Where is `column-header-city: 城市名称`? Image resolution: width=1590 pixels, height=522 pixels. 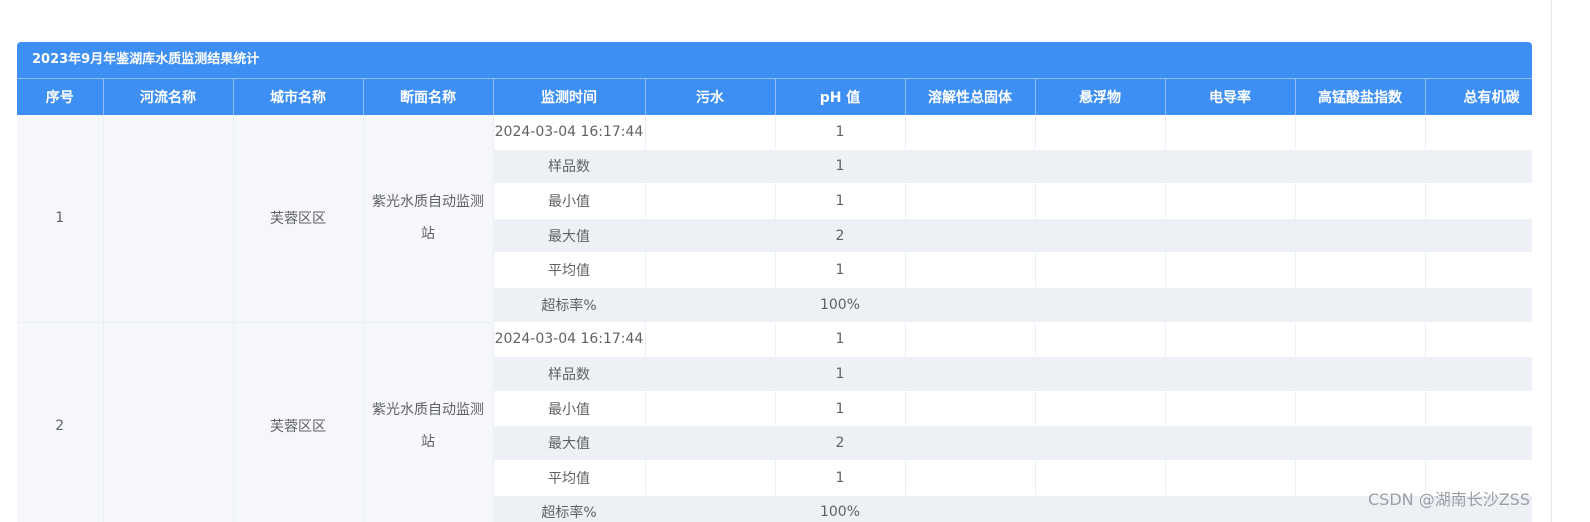
column-header-city: 城市名称 is located at coordinates (298, 96).